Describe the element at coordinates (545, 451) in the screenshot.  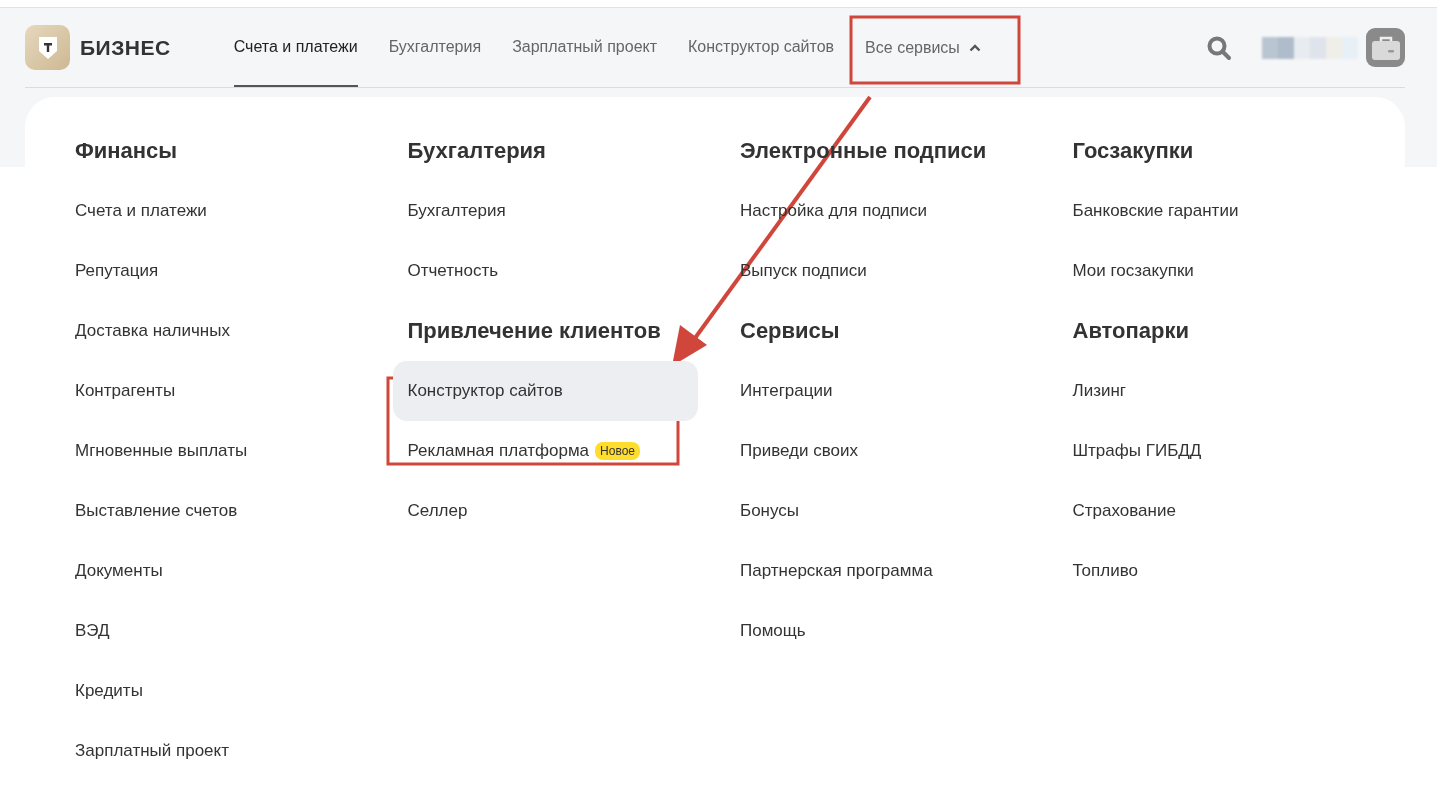
I see `menu-item: Рекламная платформа Новое` at that location.